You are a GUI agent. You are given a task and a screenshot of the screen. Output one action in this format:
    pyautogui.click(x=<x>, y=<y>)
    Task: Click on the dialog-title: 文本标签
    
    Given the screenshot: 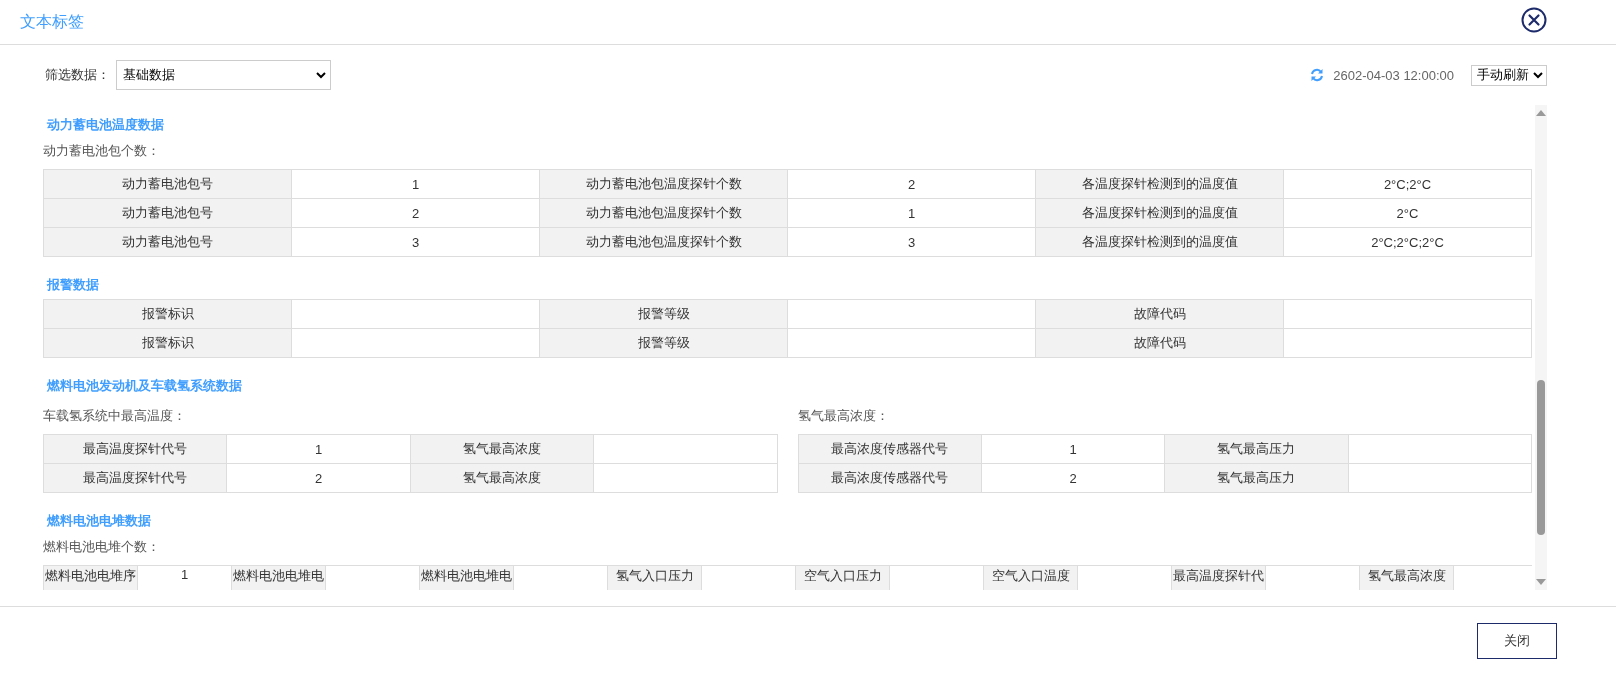 What is the action you would take?
    pyautogui.click(x=52, y=21)
    